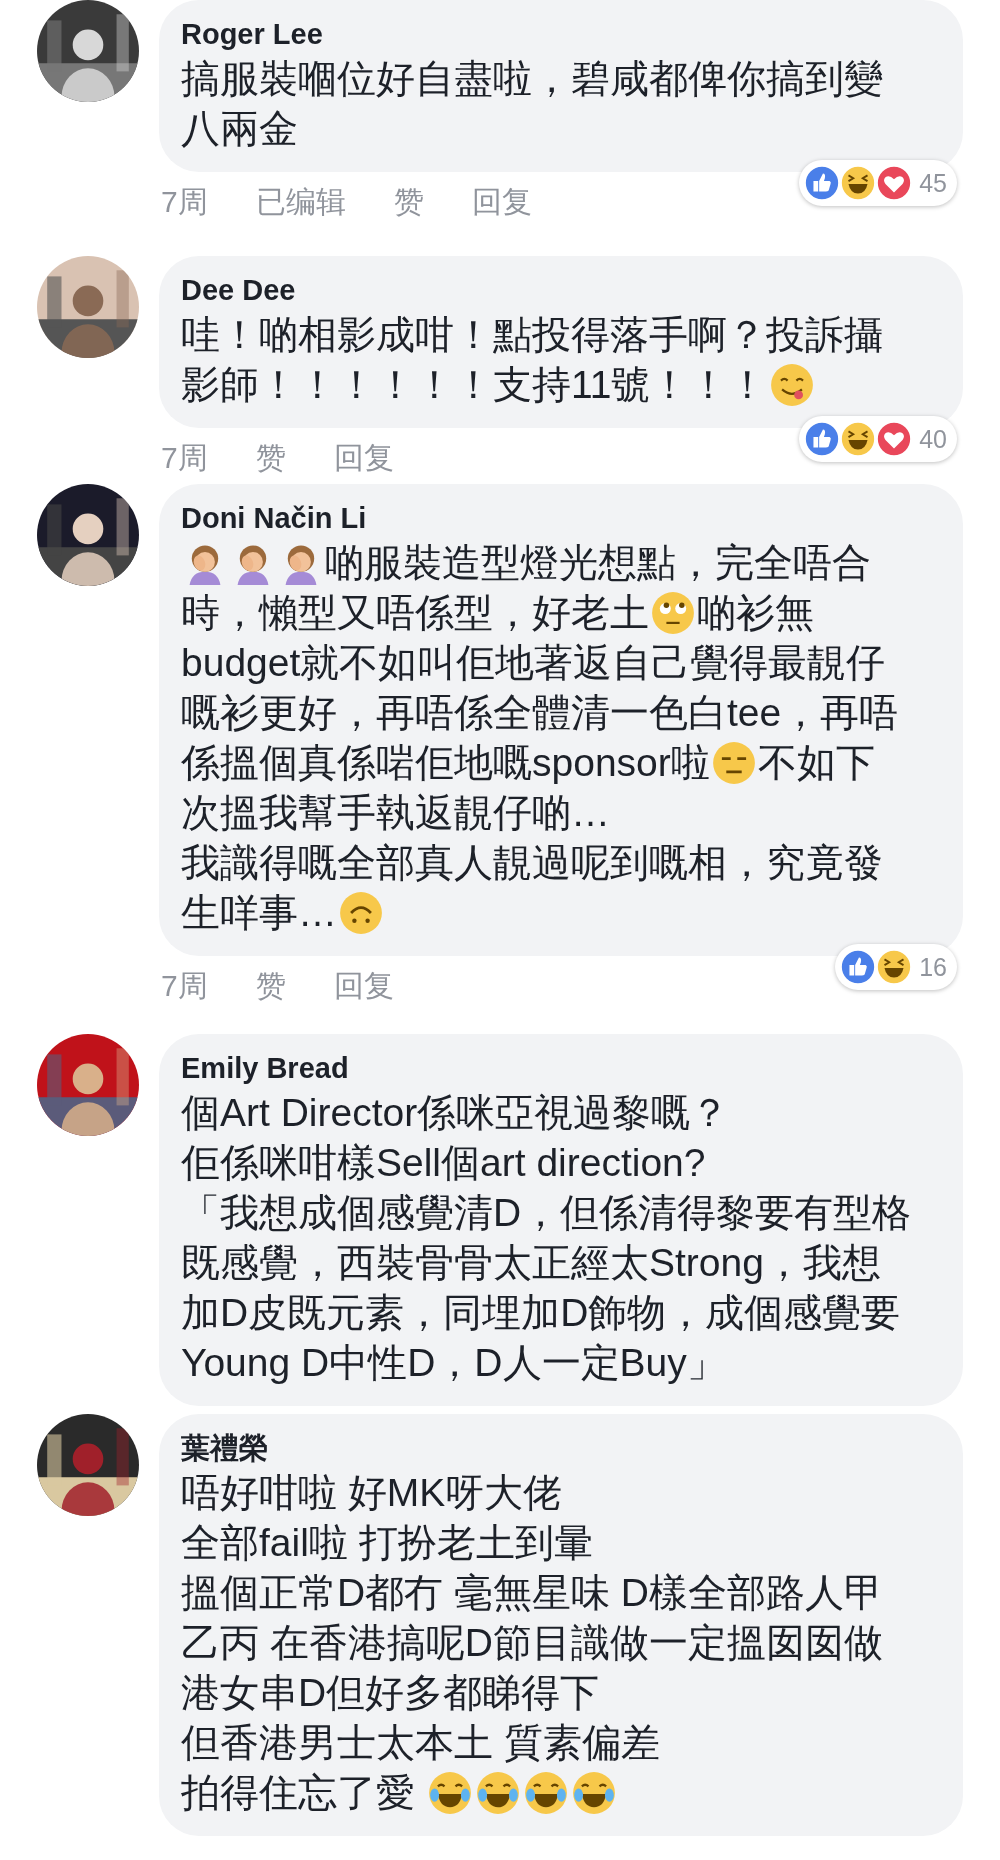 Image resolution: width=1000 pixels, height=1860 pixels. What do you see at coordinates (387, 1543) in the screenshot?
I see `comment-text: 全部fail啦 打扮老土到暈` at bounding box center [387, 1543].